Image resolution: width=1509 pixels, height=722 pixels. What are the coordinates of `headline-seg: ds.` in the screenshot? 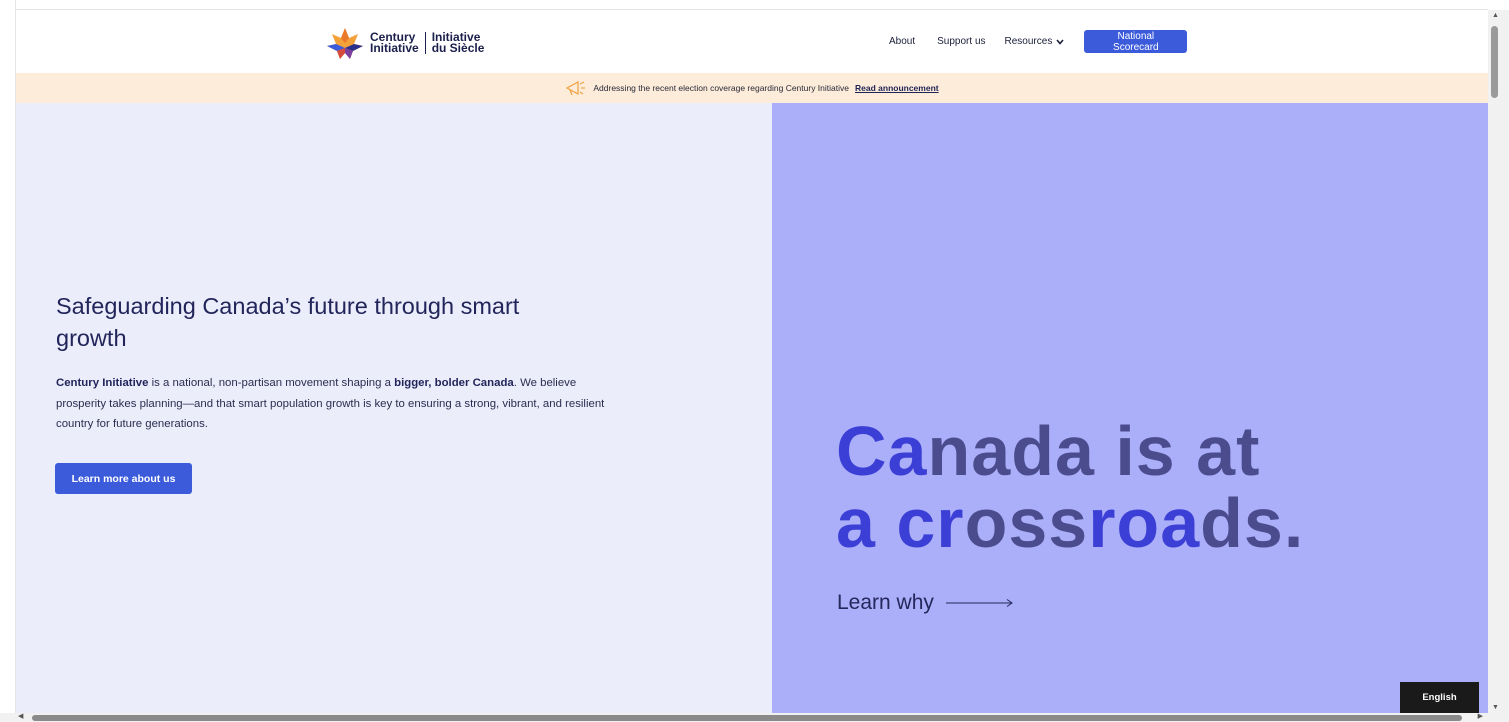 It's located at (1252, 523).